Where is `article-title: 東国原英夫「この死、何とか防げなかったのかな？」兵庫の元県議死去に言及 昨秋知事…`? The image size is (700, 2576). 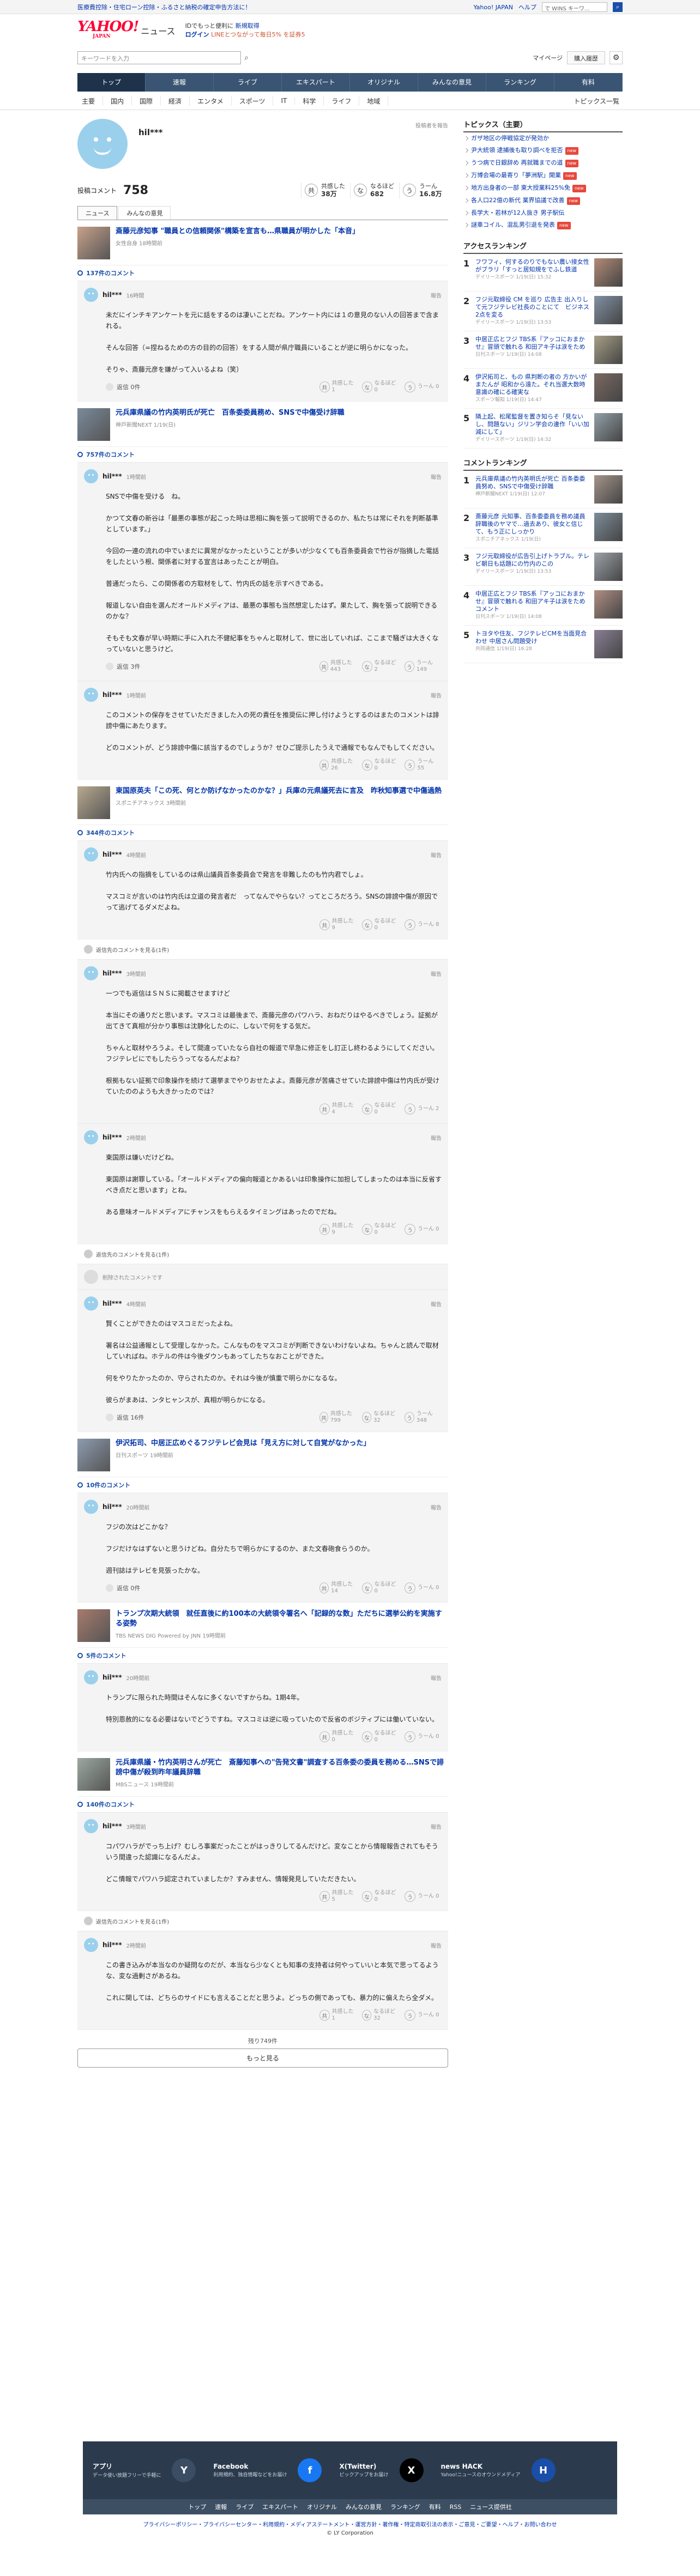
article-title: 東国原英夫「この死、何とか防げなかったのかな？」兵庫の元県議死去に言及 昨秋知事… is located at coordinates (279, 791).